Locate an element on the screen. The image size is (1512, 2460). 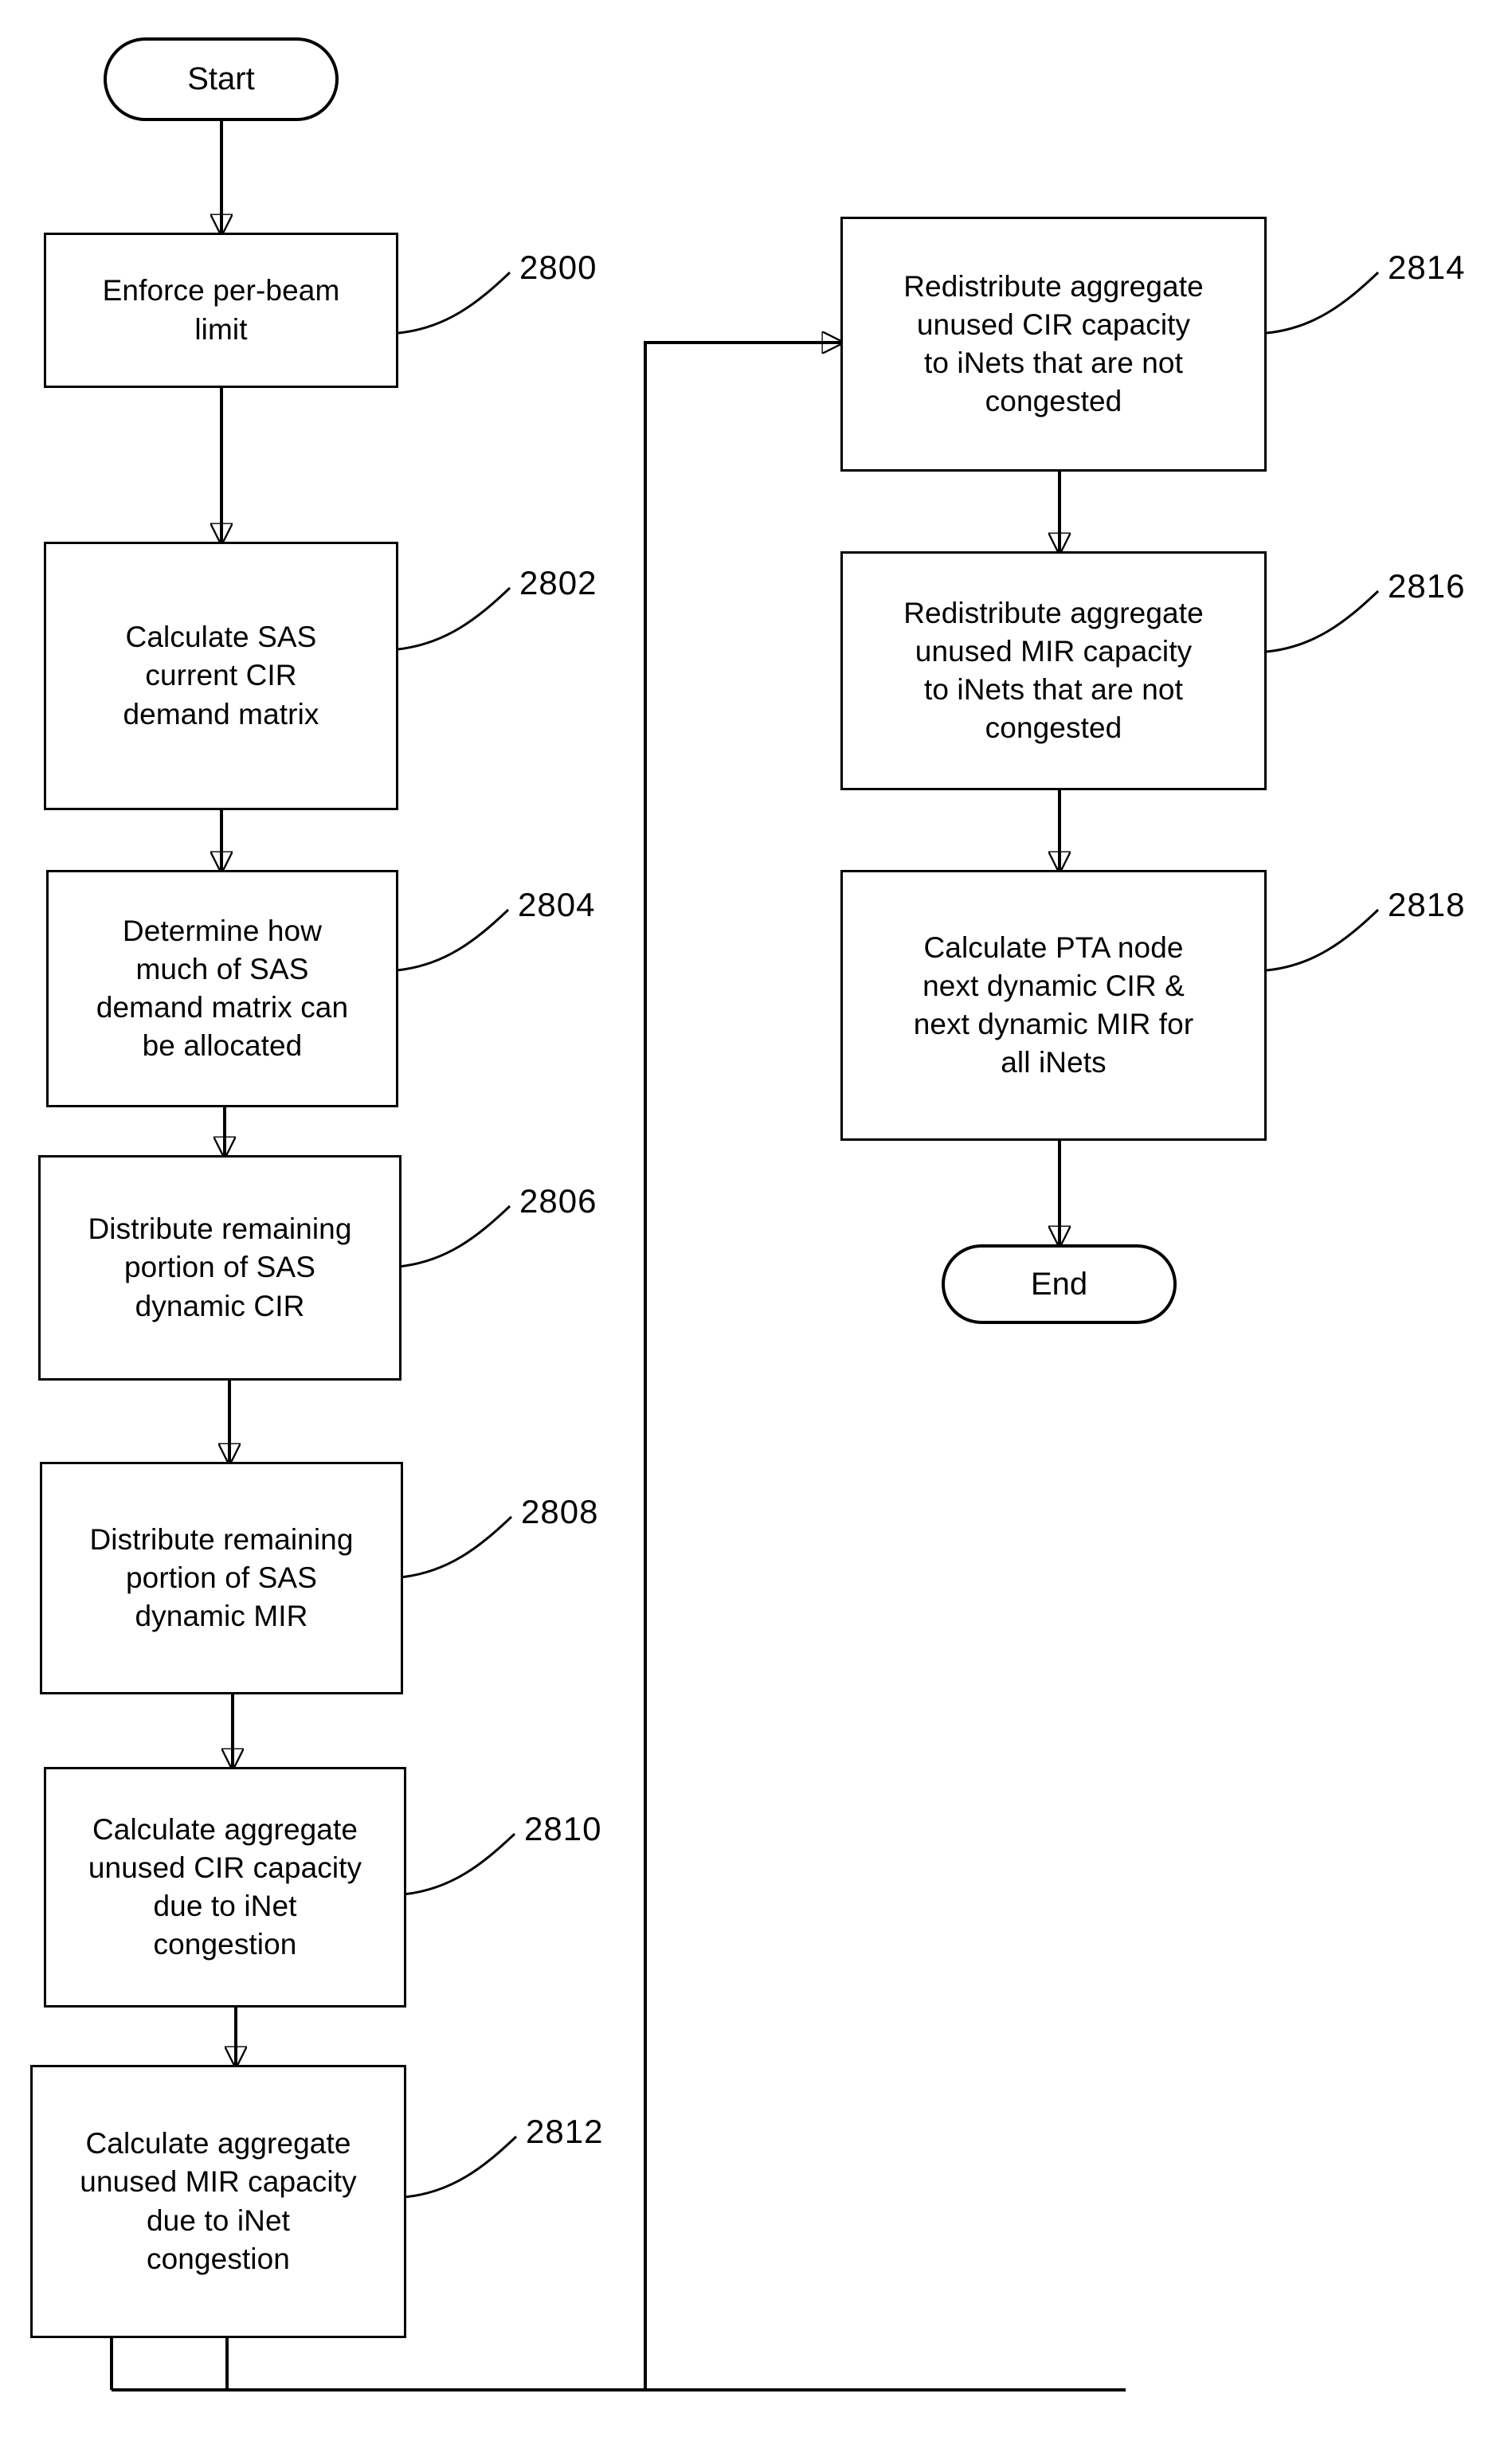
process-box-2800: Enforce per-beam limit is located at coordinates (221, 311).